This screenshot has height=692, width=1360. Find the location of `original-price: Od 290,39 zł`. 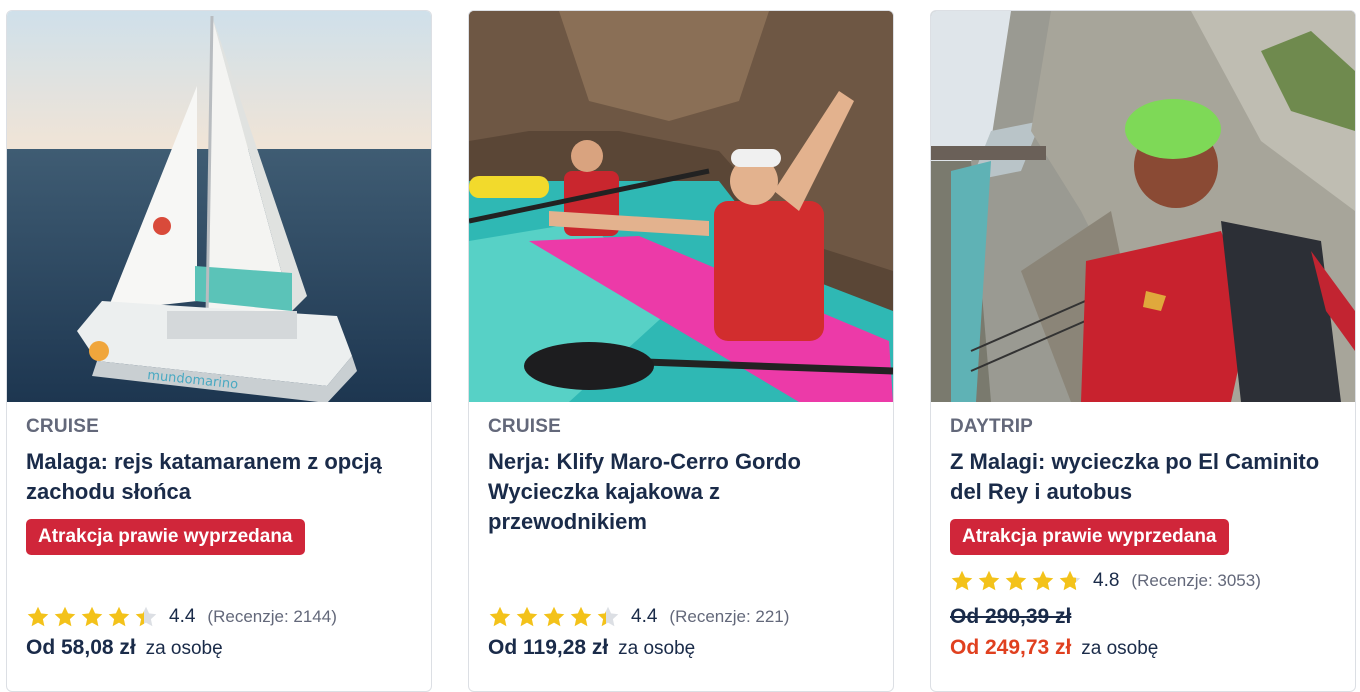

original-price: Od 290,39 zł is located at coordinates (1011, 616).